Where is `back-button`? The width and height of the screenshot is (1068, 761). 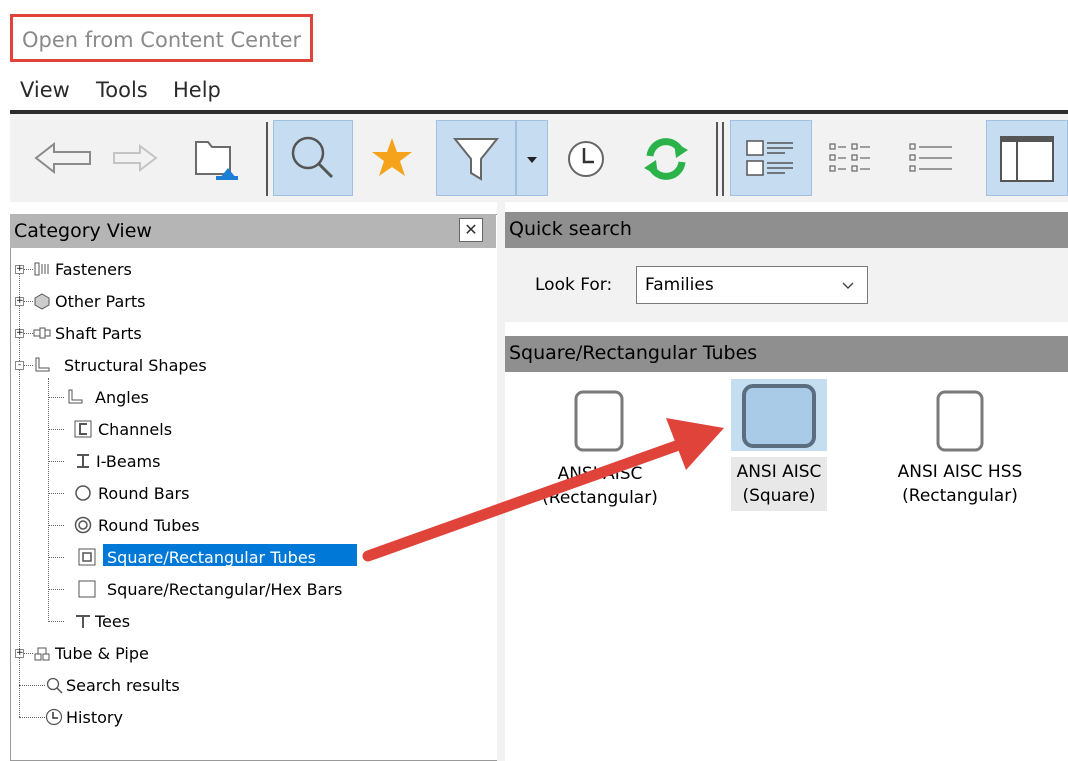 back-button is located at coordinates (64, 158).